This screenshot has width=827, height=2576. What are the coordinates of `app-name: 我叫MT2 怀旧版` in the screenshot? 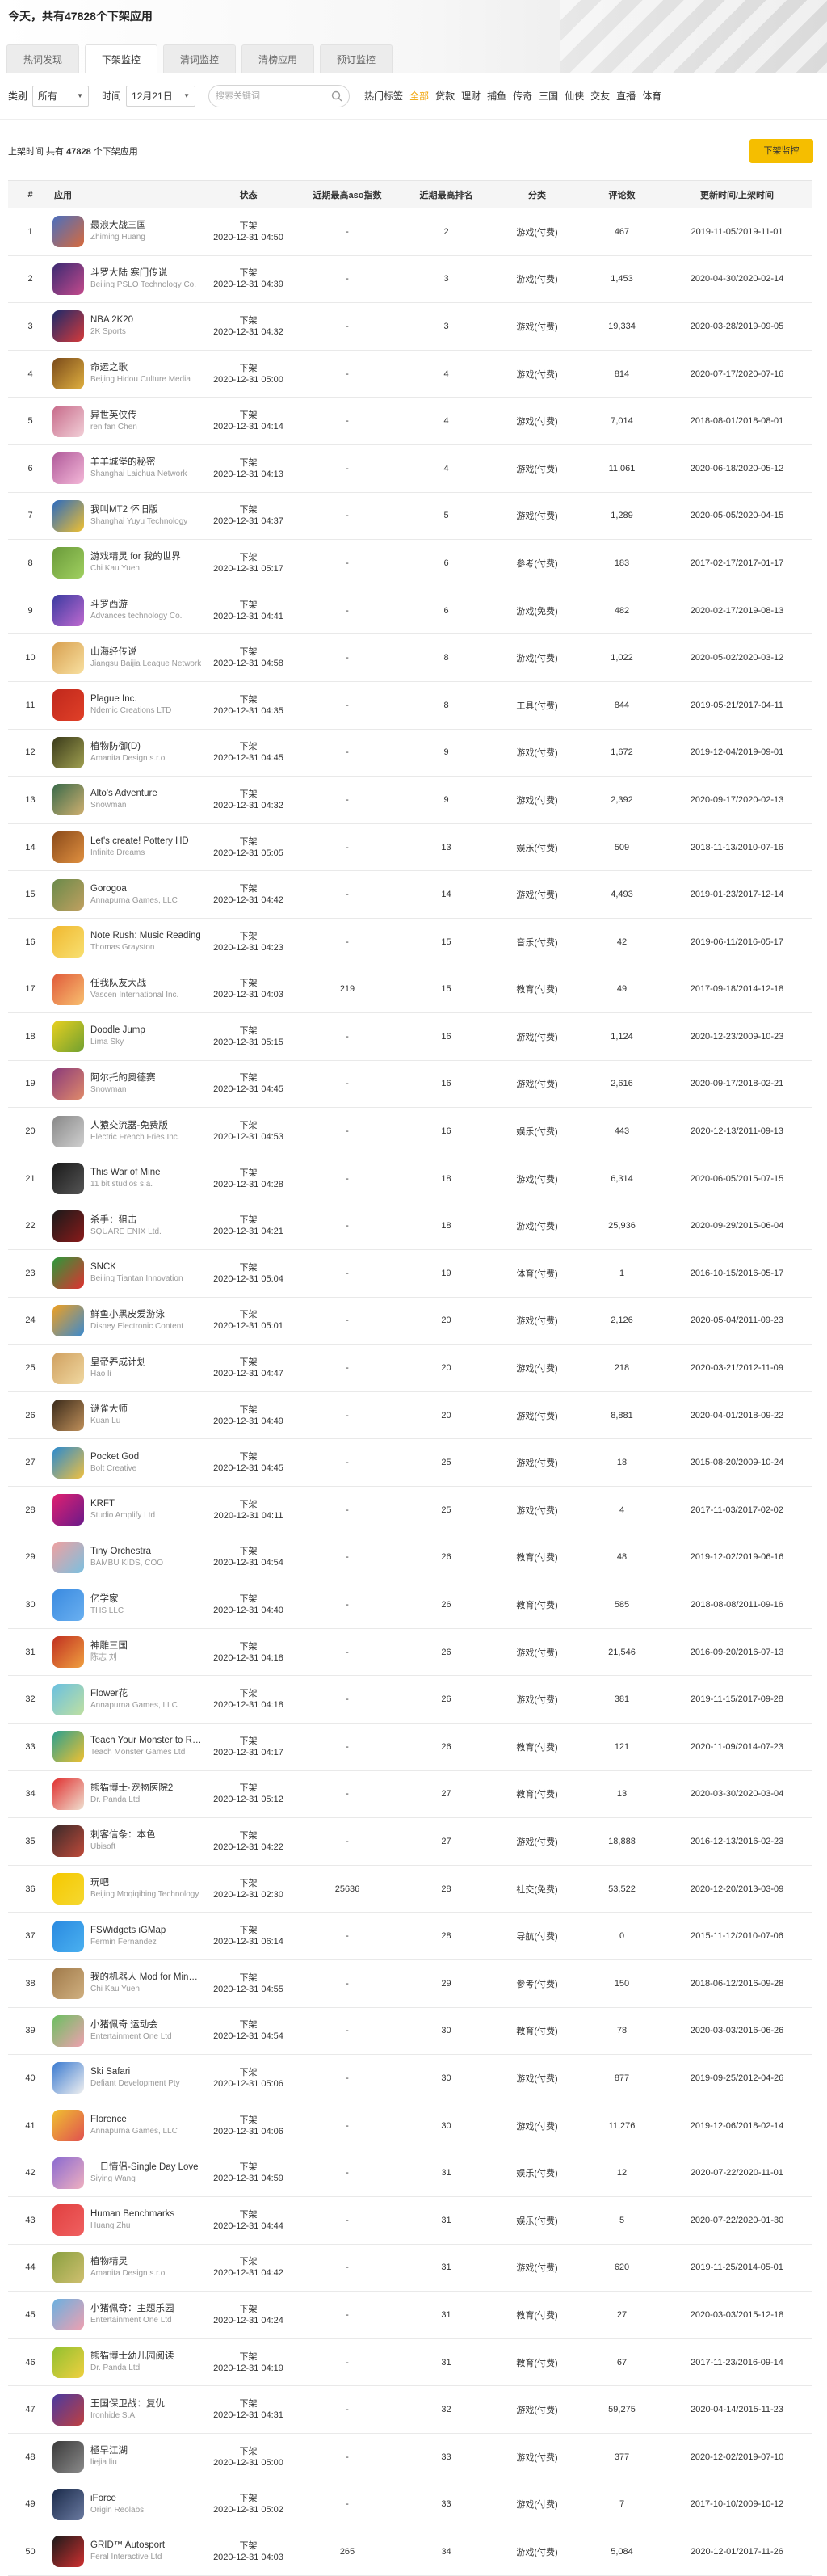 It's located at (138, 510).